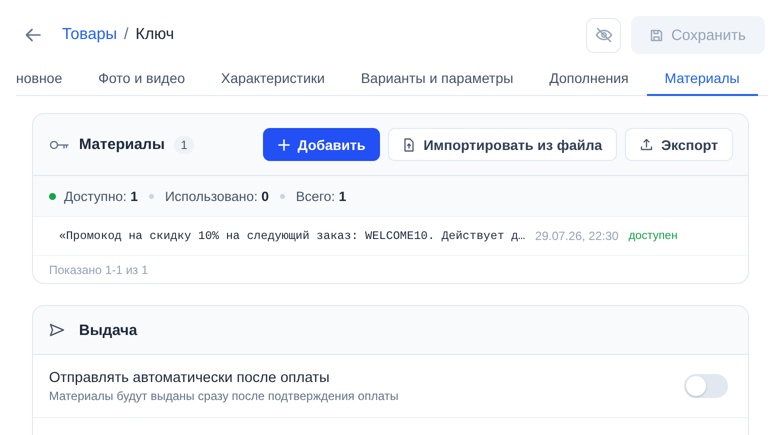  What do you see at coordinates (589, 83) in the screenshot?
I see `tab: Дополнения` at bounding box center [589, 83].